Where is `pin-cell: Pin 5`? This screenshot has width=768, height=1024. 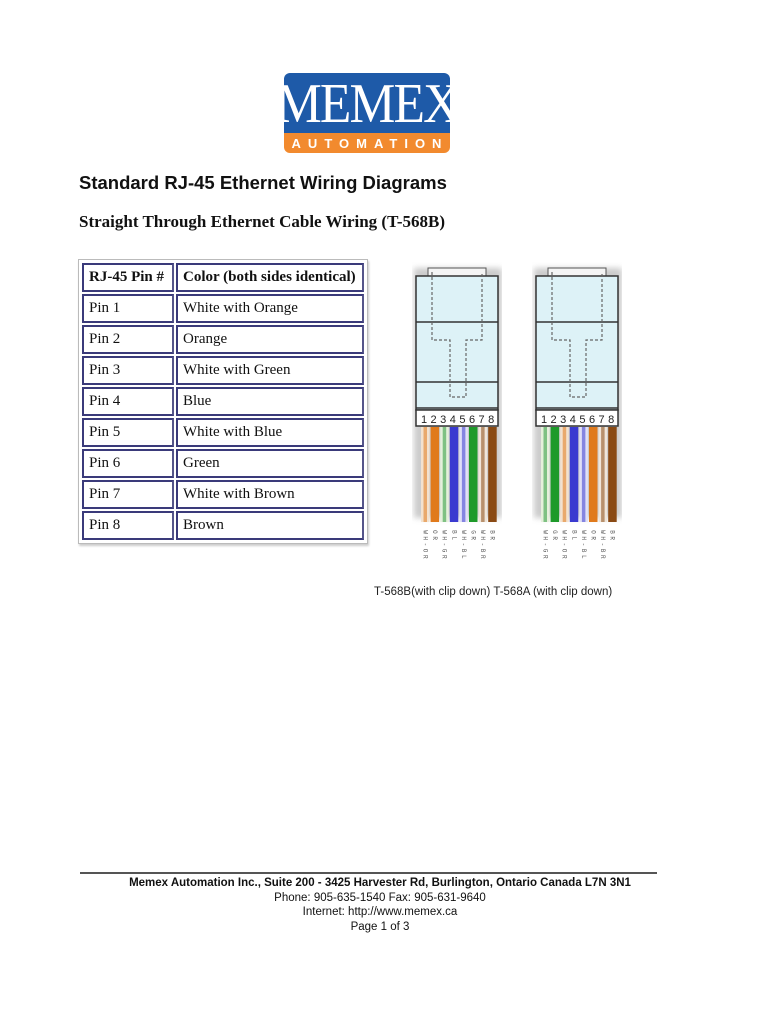
pin-cell: Pin 5 is located at coordinates (128, 432).